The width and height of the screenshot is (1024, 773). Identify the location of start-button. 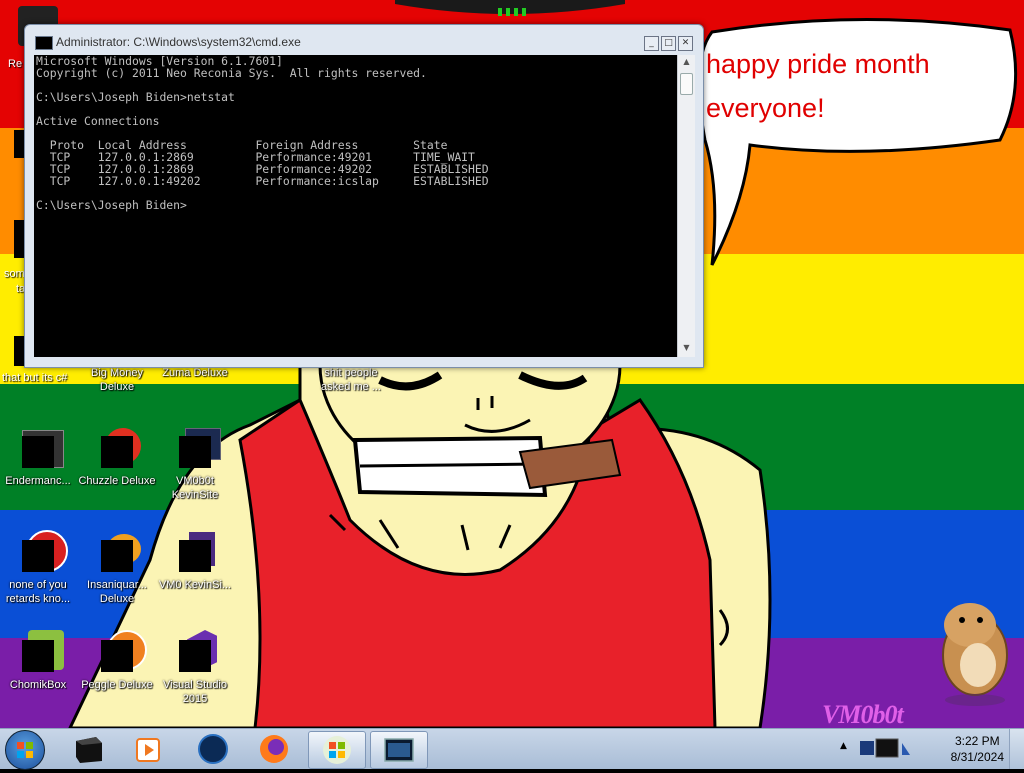
(25, 750).